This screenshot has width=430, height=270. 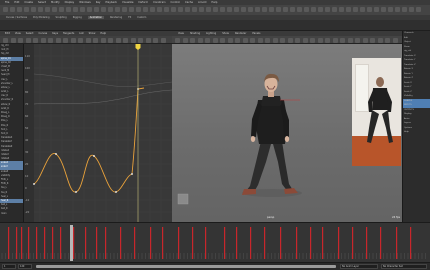 What do you see at coordinates (85, 2) in the screenshot?
I see `menu-item-6: Windows` at bounding box center [85, 2].